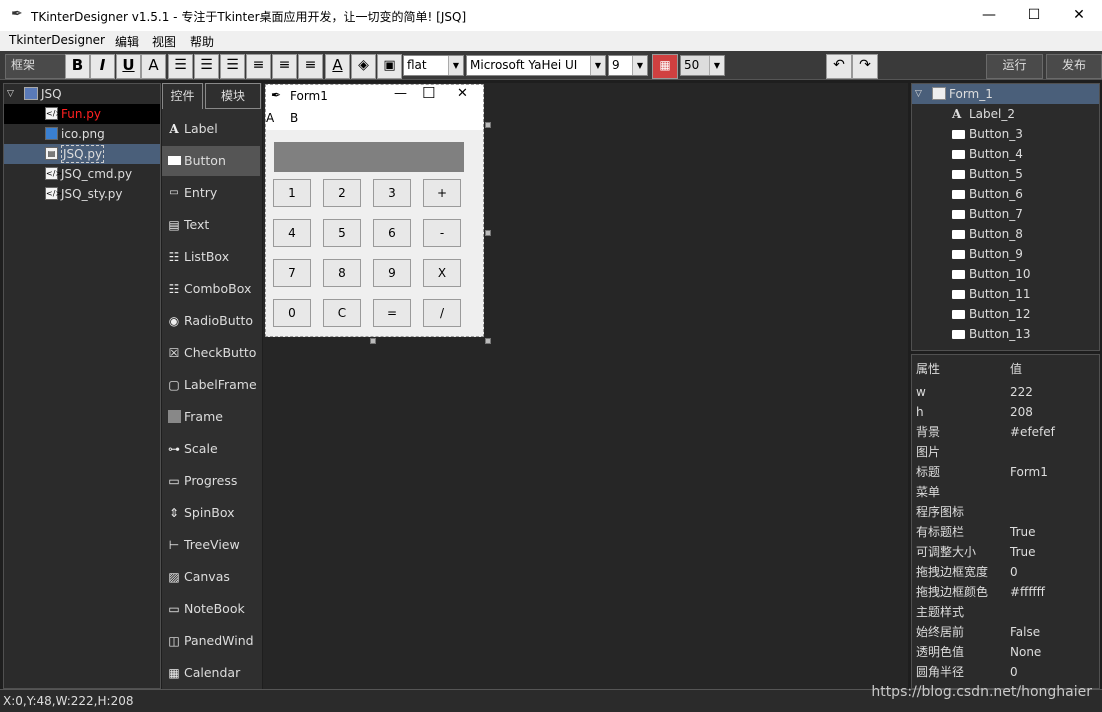  What do you see at coordinates (36, 66) in the screenshot?
I see `frame-select: 框架` at bounding box center [36, 66].